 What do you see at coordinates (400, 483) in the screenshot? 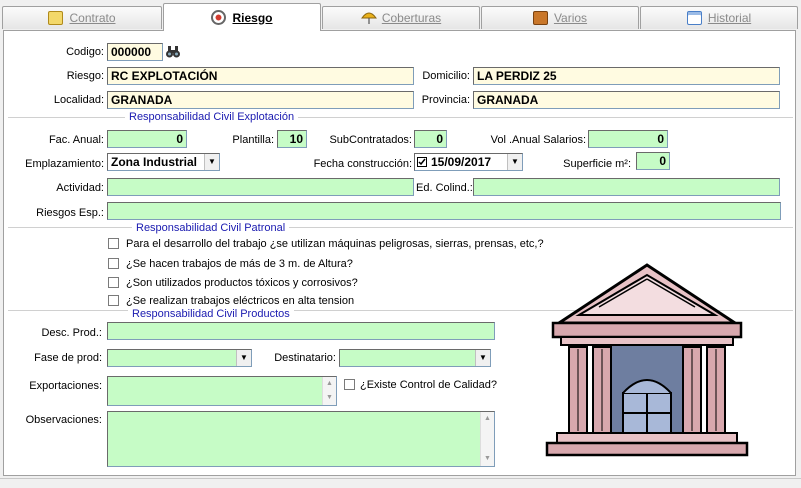
I see `status-bar` at bounding box center [400, 483].